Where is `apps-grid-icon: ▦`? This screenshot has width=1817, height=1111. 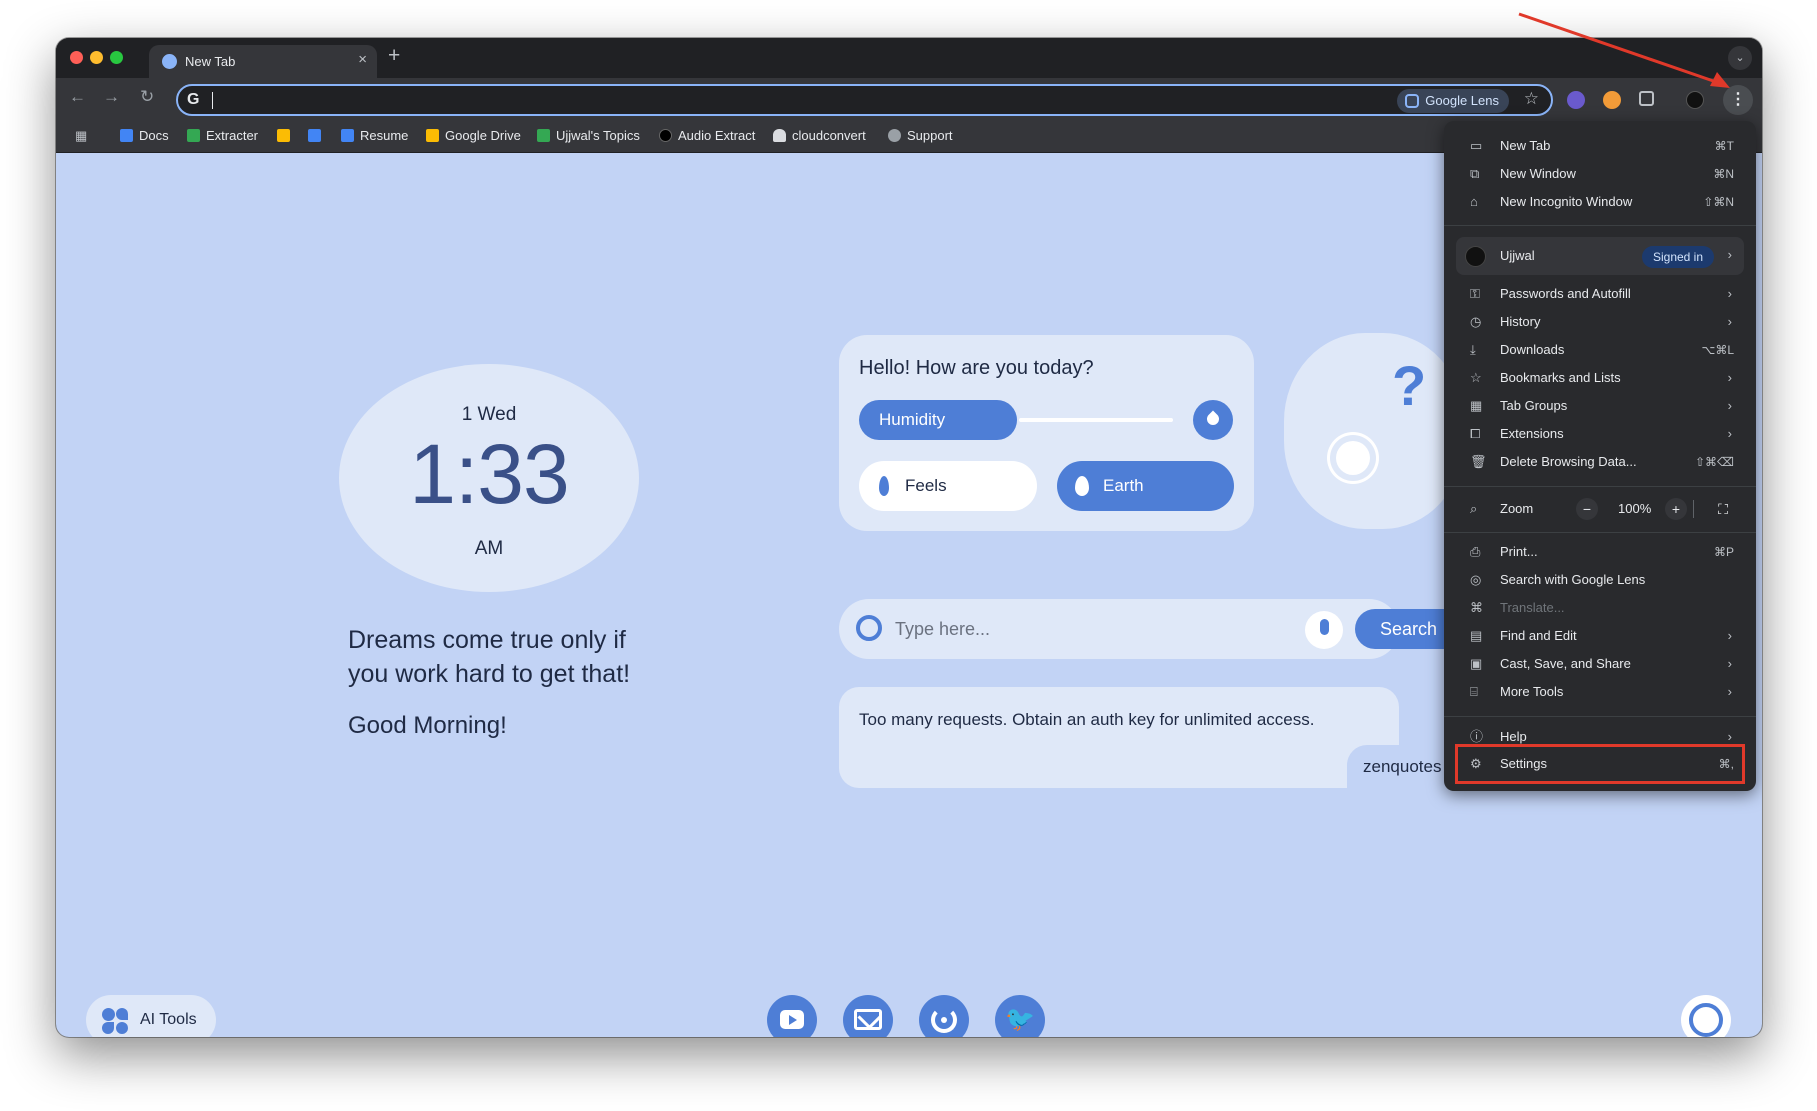 apps-grid-icon: ▦ is located at coordinates (81, 136).